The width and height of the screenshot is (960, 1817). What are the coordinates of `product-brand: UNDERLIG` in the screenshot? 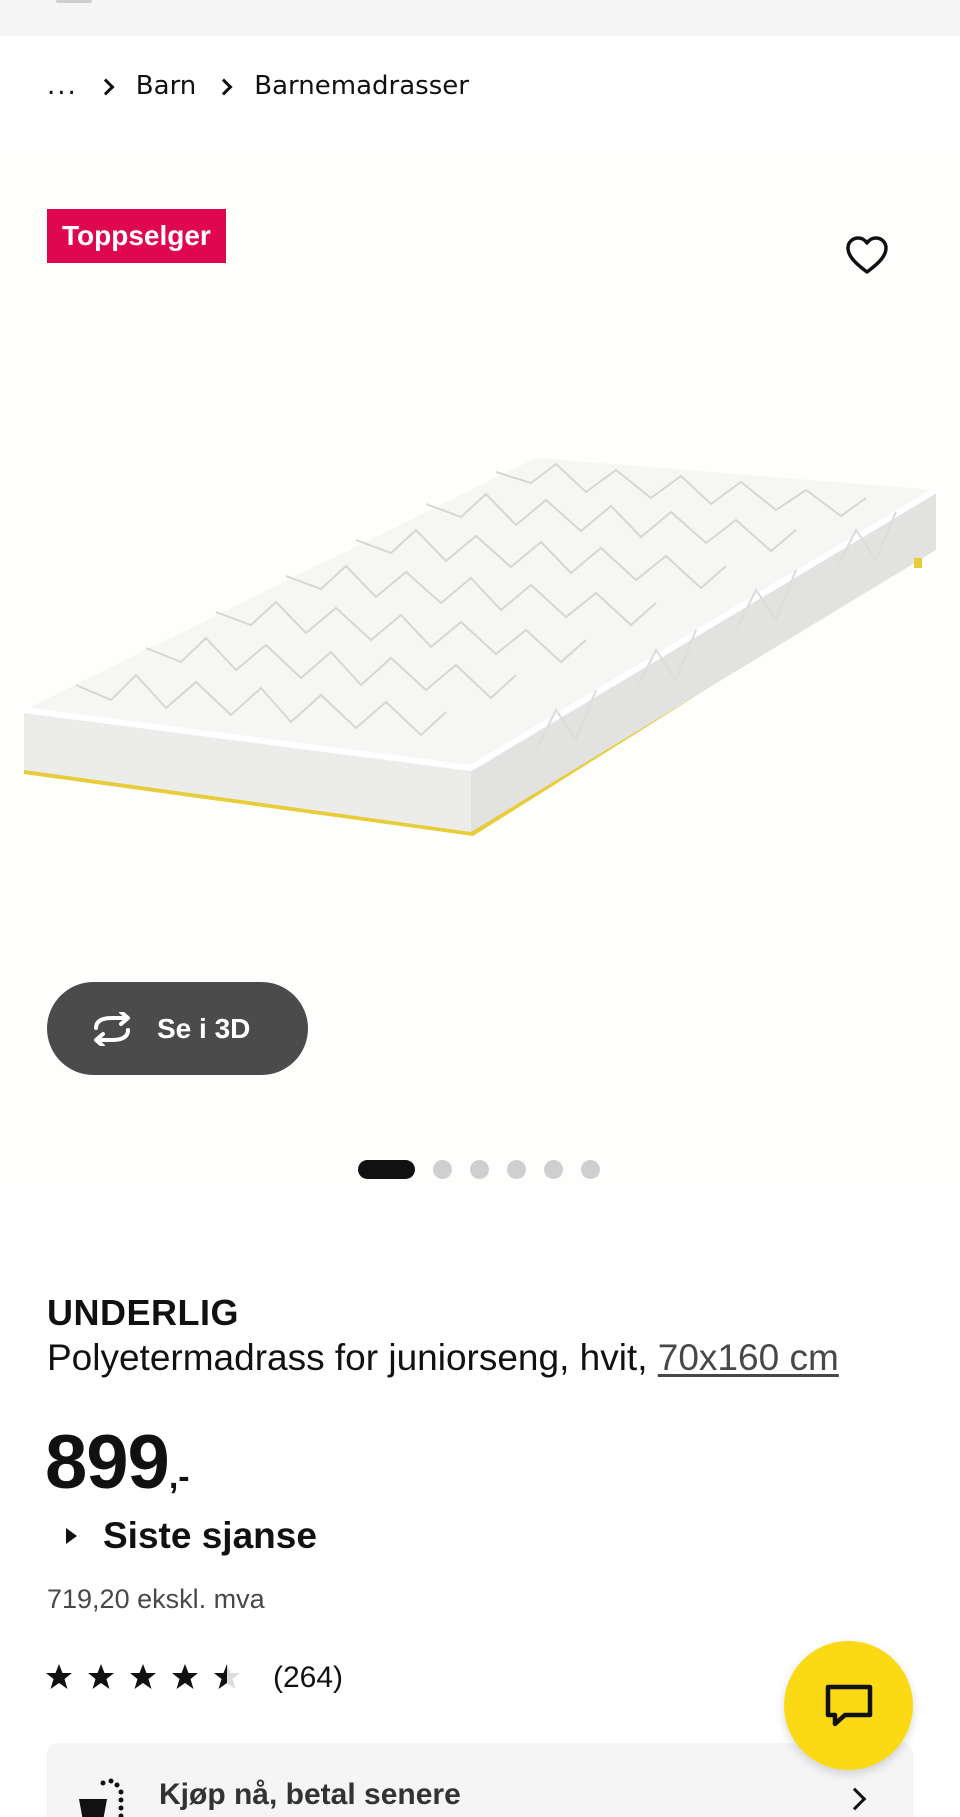 It's located at (143, 1312).